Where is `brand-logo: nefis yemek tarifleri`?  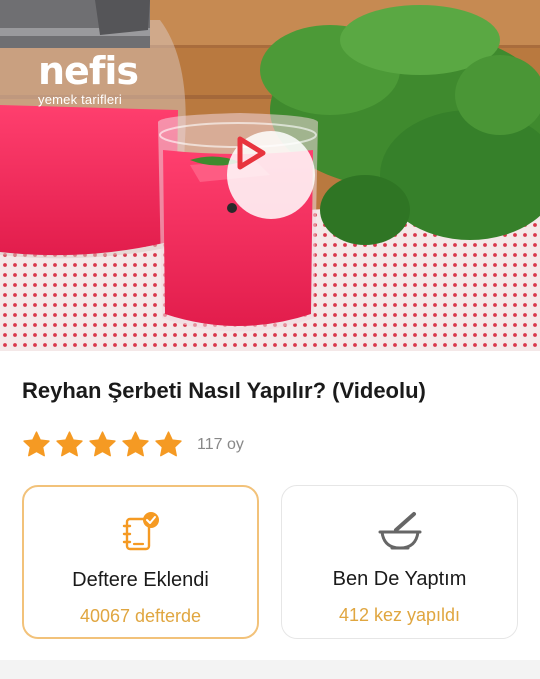
brand-logo: nefis yemek tarifleri is located at coordinates (88, 78).